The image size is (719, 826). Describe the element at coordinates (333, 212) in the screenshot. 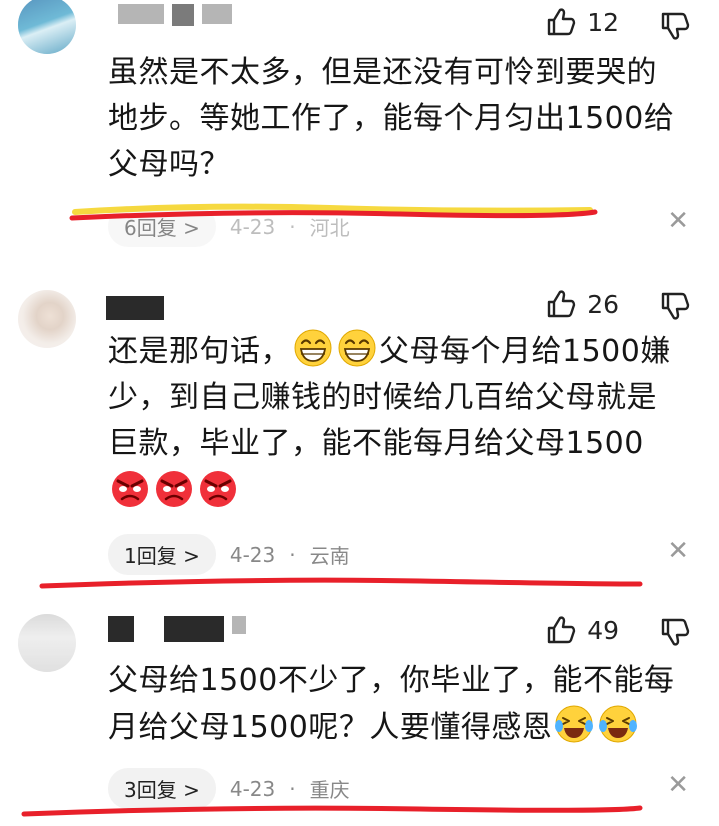

I see `highlight-underline` at that location.